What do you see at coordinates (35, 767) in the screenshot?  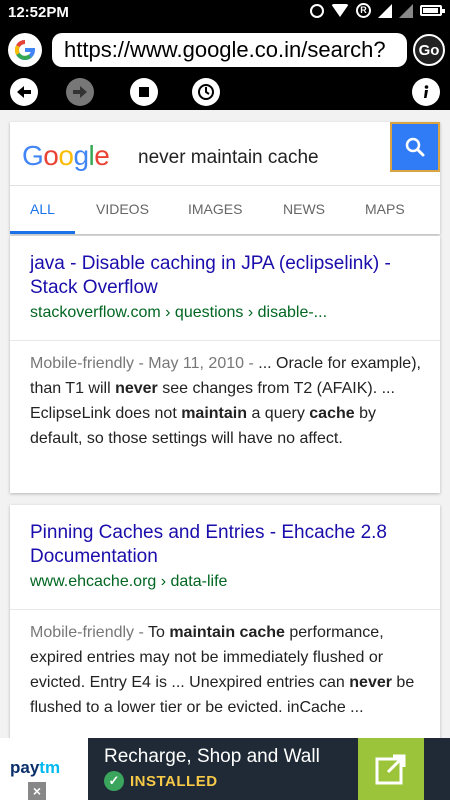 I see `paytm-logo: paytm` at bounding box center [35, 767].